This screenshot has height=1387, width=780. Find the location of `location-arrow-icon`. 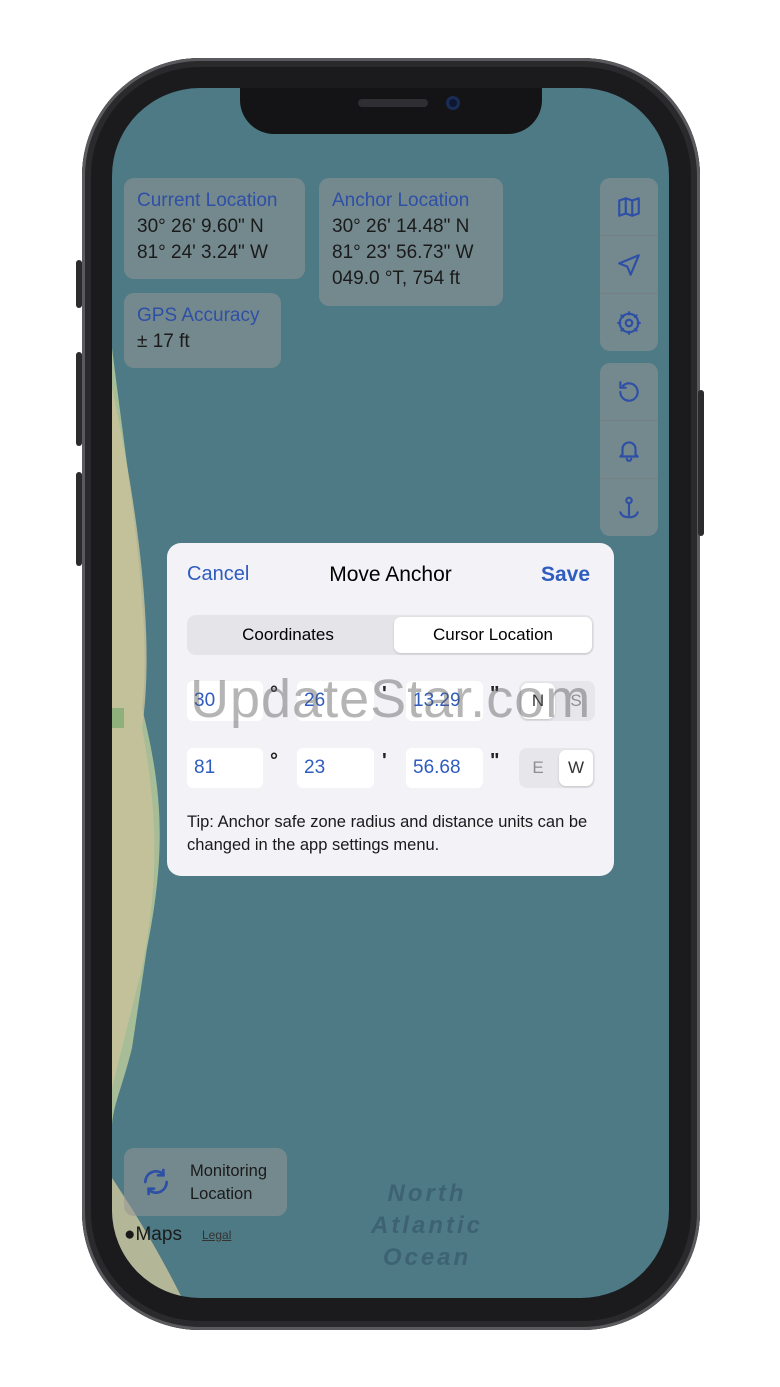

location-arrow-icon is located at coordinates (629, 264).